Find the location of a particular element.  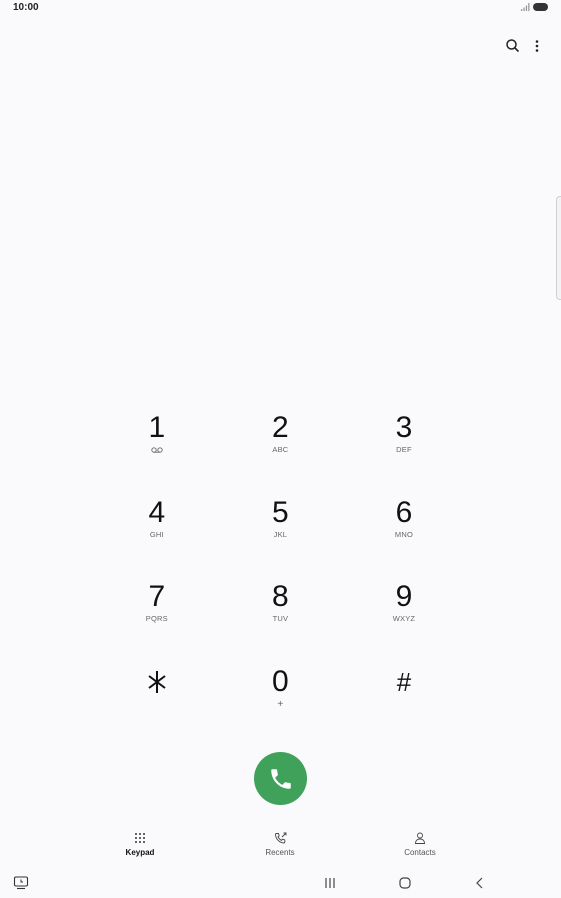

tab-label: Keypad is located at coordinates (140, 852).